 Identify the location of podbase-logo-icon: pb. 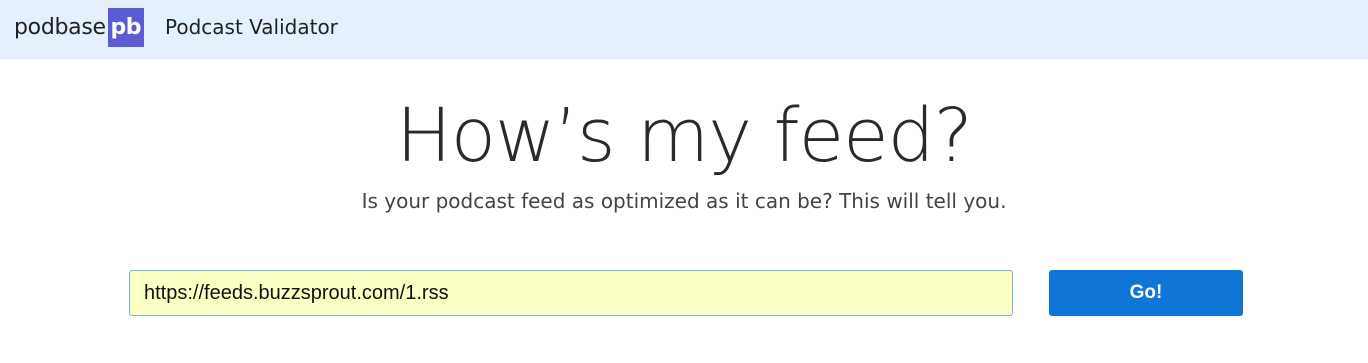
(125, 27).